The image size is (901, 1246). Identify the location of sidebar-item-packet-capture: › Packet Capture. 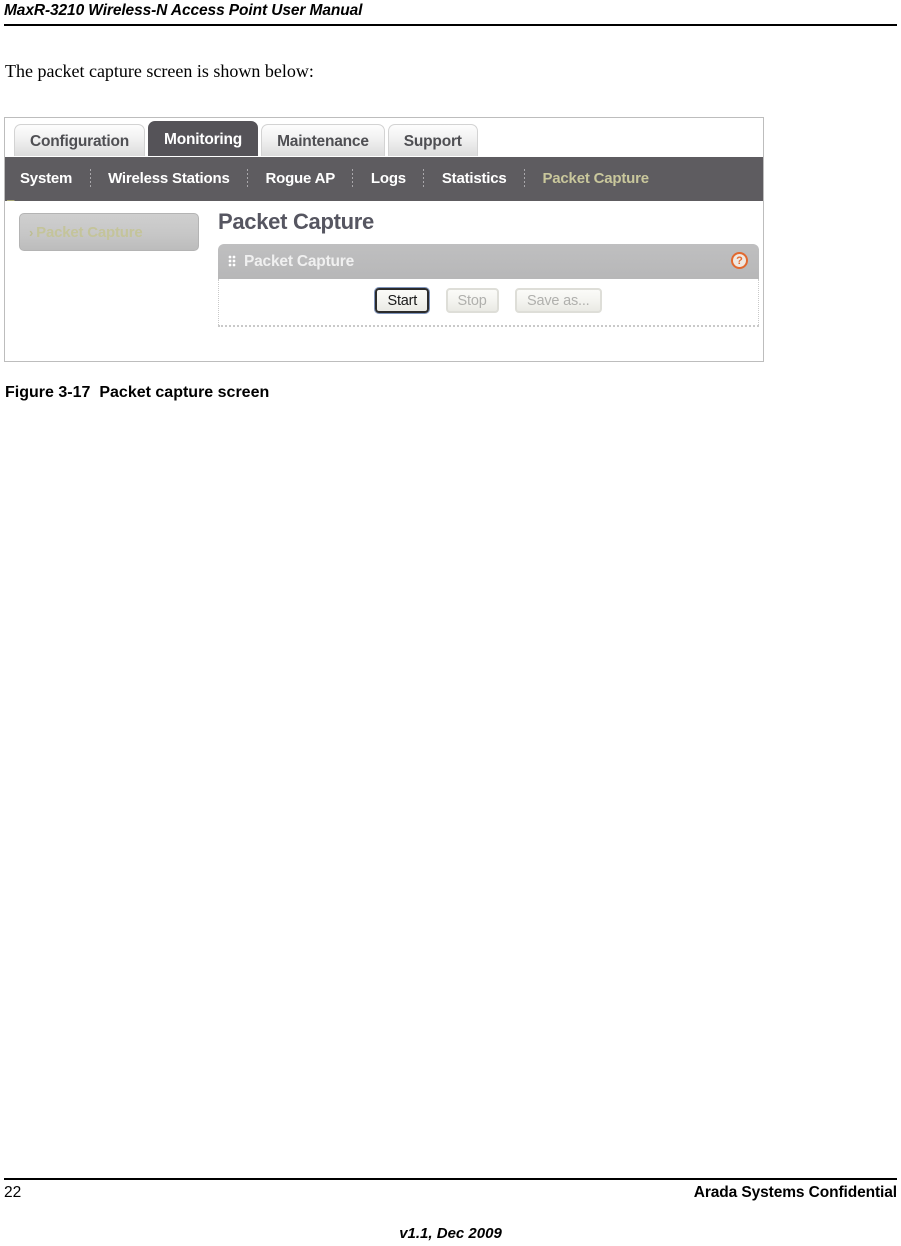
(109, 232).